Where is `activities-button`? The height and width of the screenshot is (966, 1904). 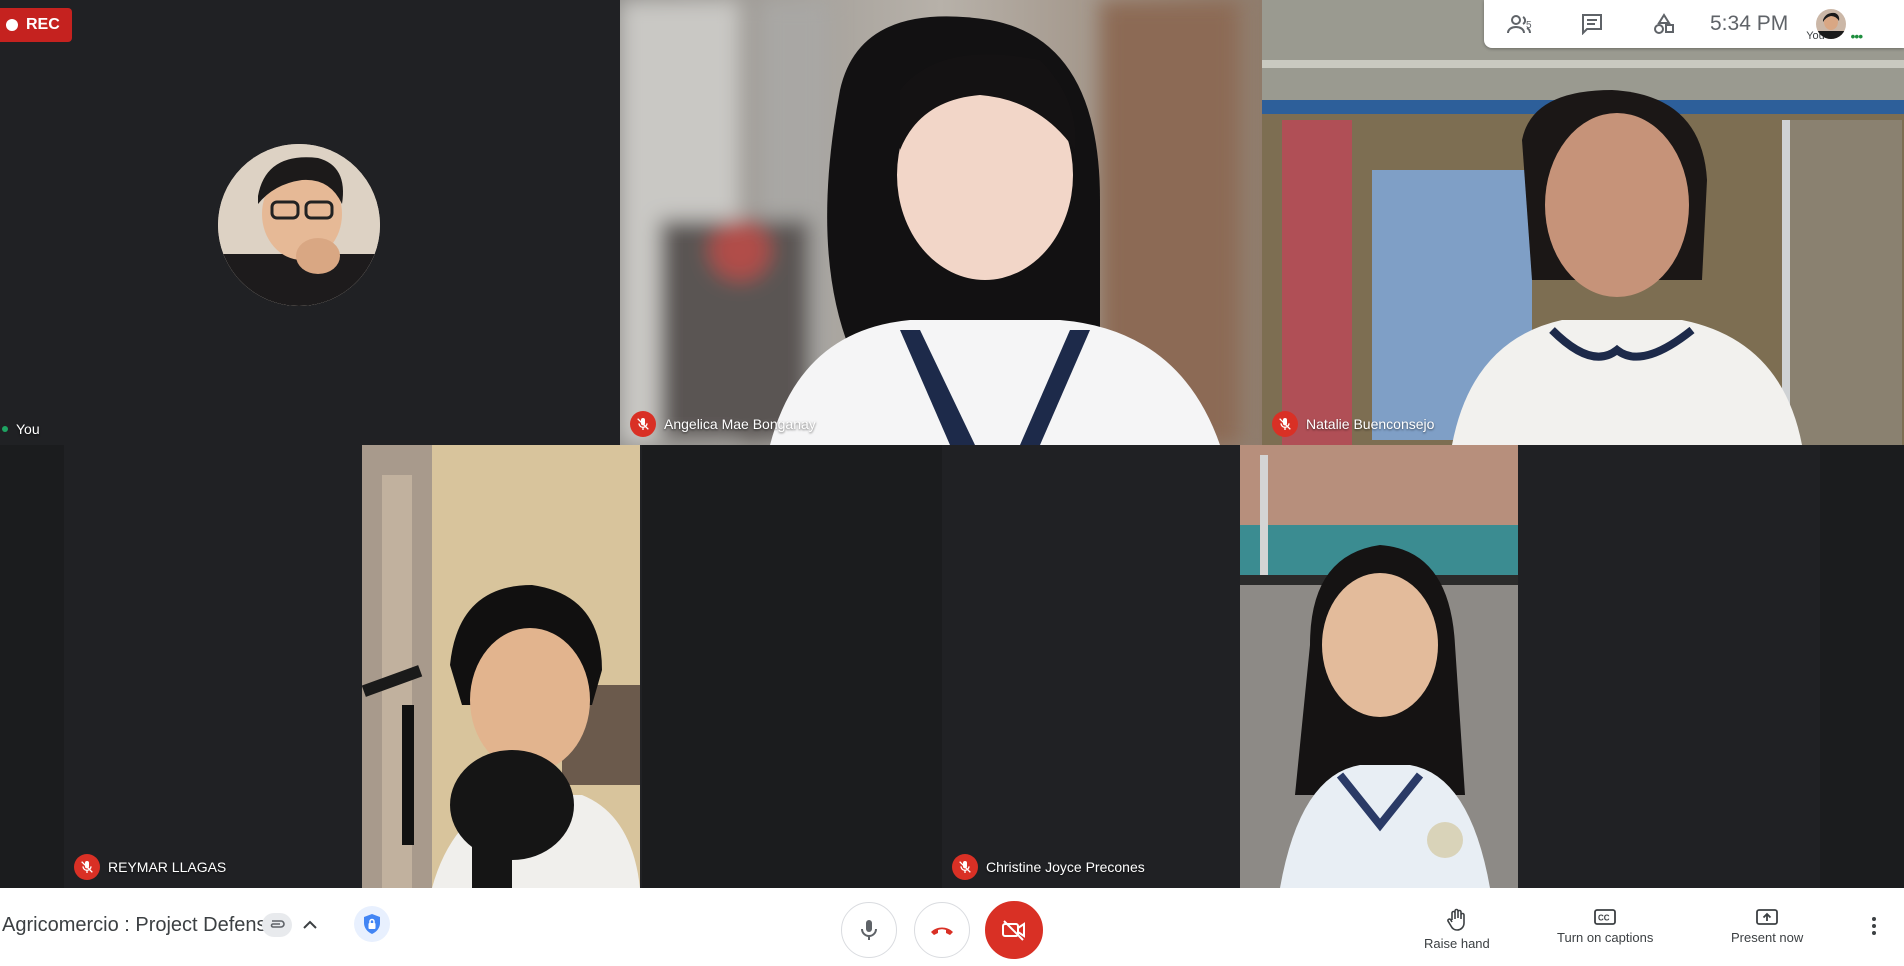 activities-button is located at coordinates (1664, 24).